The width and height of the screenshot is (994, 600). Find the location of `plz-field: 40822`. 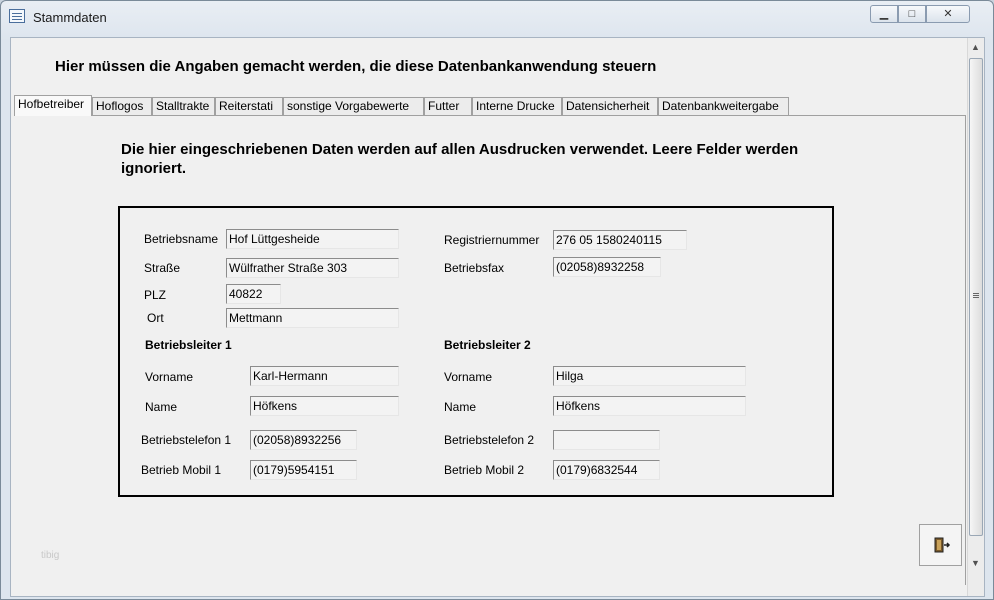

plz-field: 40822 is located at coordinates (253, 294).